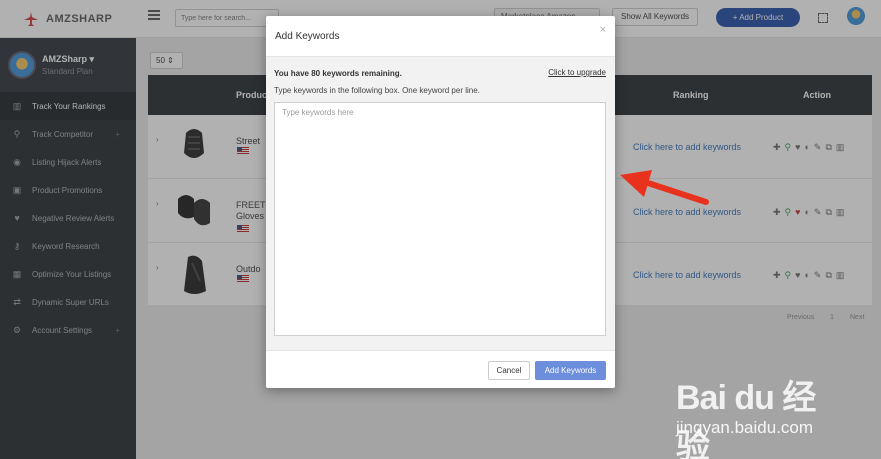 The height and width of the screenshot is (459, 881). I want to click on watermark-url: jingyan.baidu.com, so click(745, 427).